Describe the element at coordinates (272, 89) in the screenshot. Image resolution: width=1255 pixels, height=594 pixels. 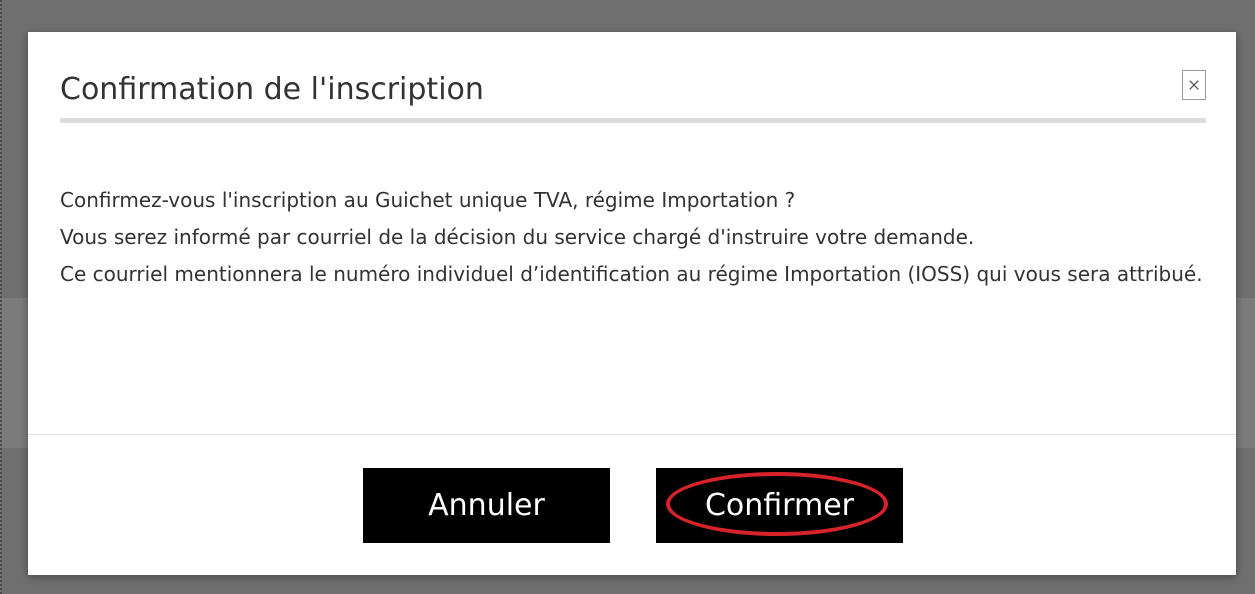
I see `dialog-title: Confirmation de l'inscription` at that location.